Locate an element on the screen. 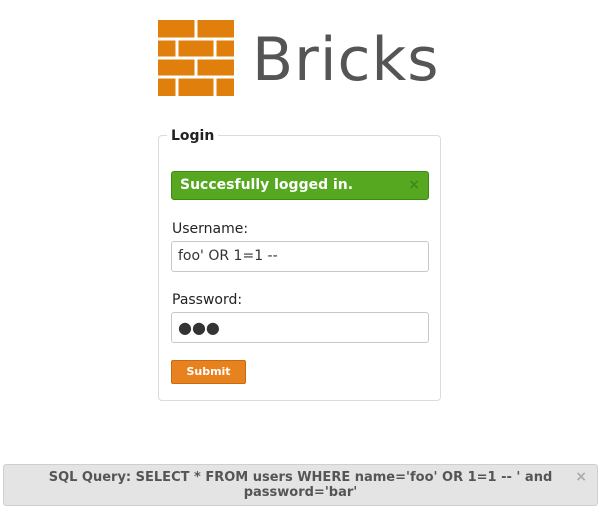  alert-close-icon: × is located at coordinates (414, 185).